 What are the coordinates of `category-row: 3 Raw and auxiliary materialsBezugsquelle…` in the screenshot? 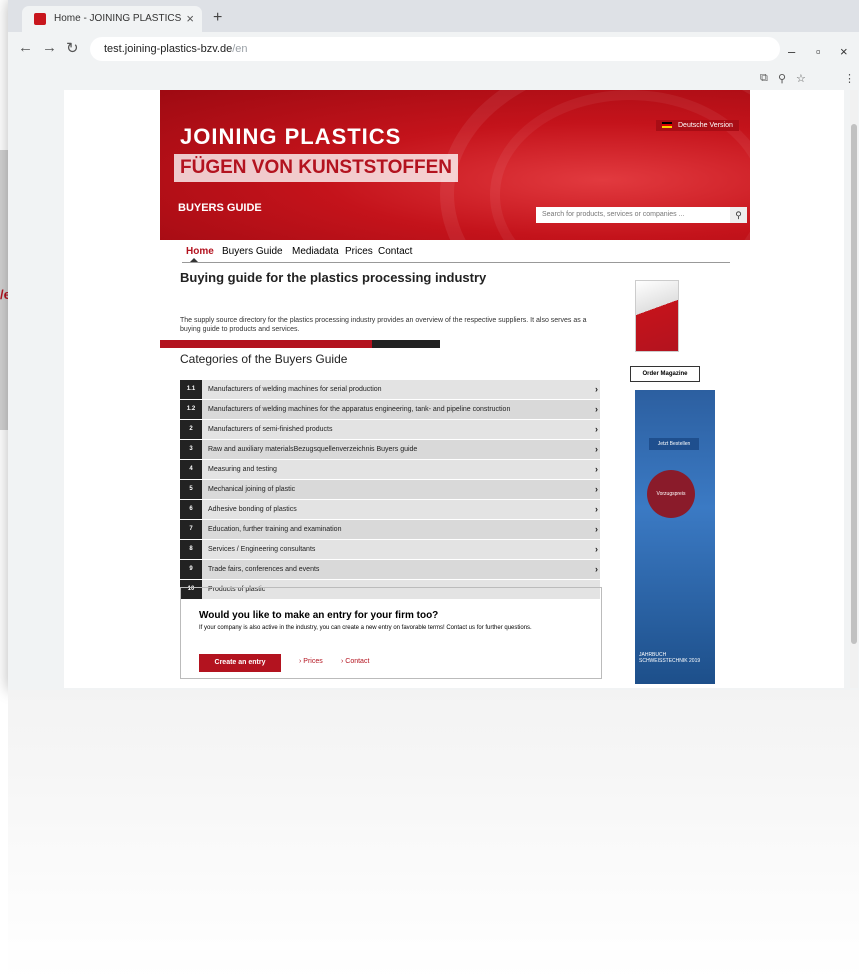 It's located at (390, 450).